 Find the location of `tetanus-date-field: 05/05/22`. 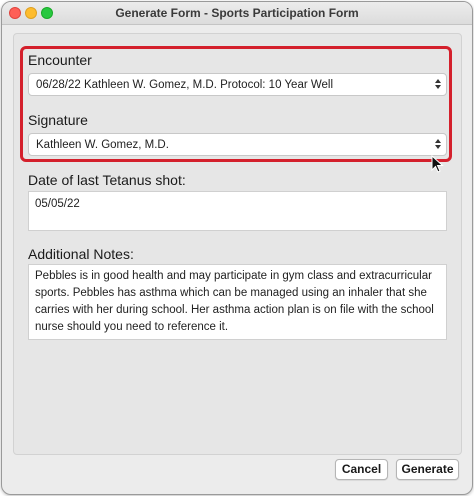

tetanus-date-field: 05/05/22 is located at coordinates (237, 211).